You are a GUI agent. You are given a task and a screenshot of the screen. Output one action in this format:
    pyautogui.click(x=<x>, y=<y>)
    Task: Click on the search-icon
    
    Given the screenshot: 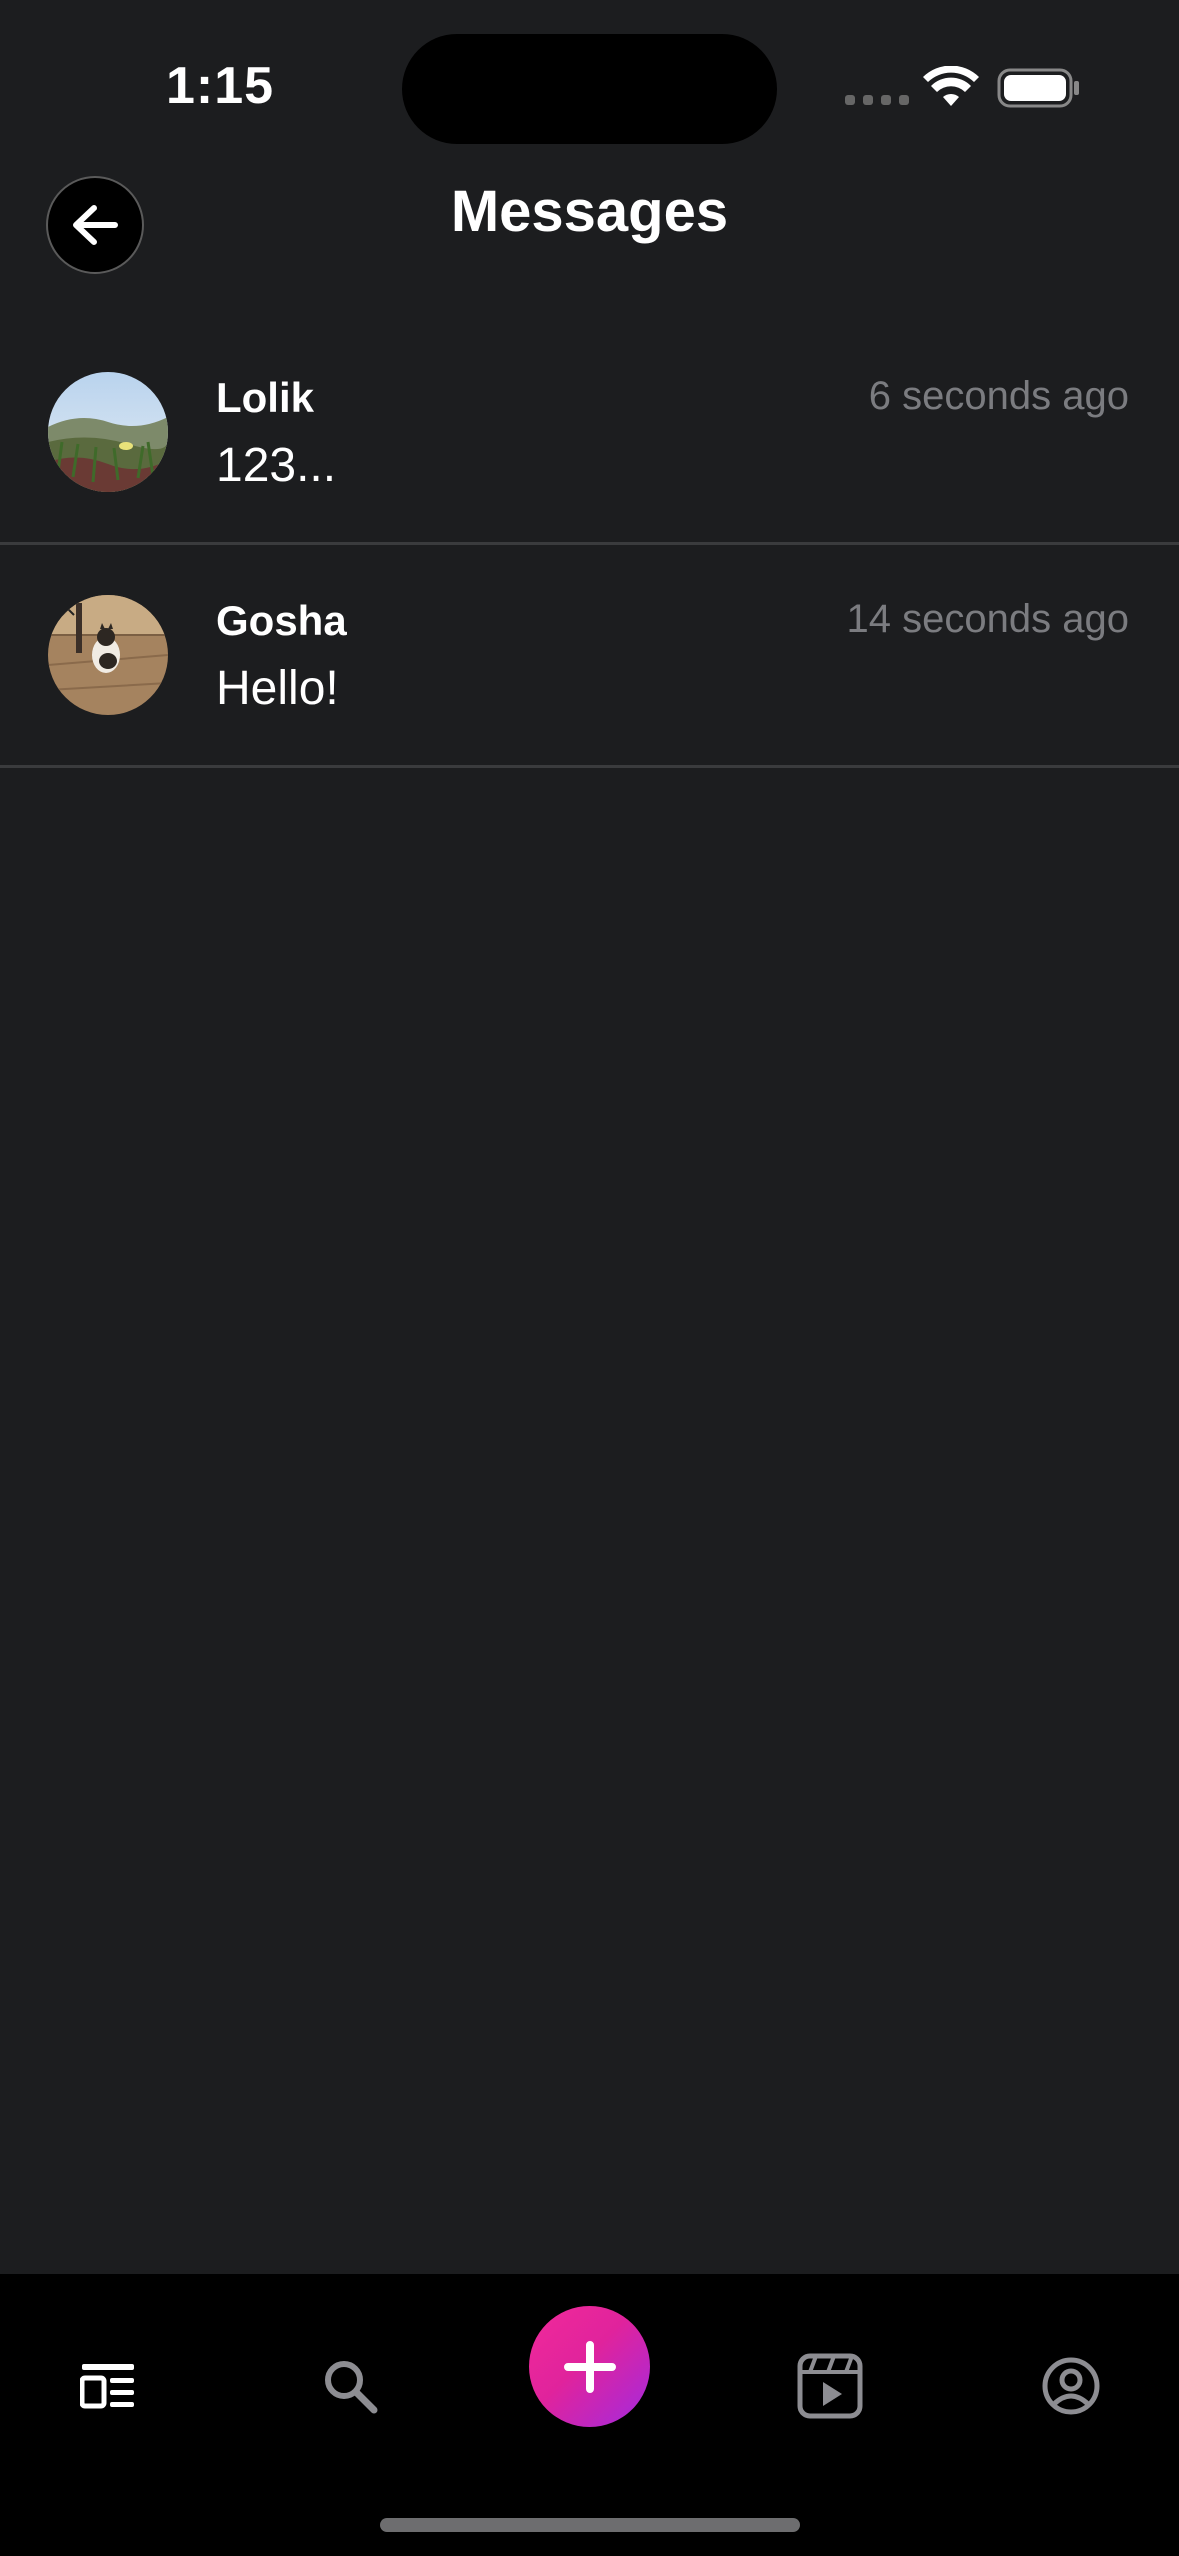 What is the action you would take?
    pyautogui.click(x=351, y=2387)
    